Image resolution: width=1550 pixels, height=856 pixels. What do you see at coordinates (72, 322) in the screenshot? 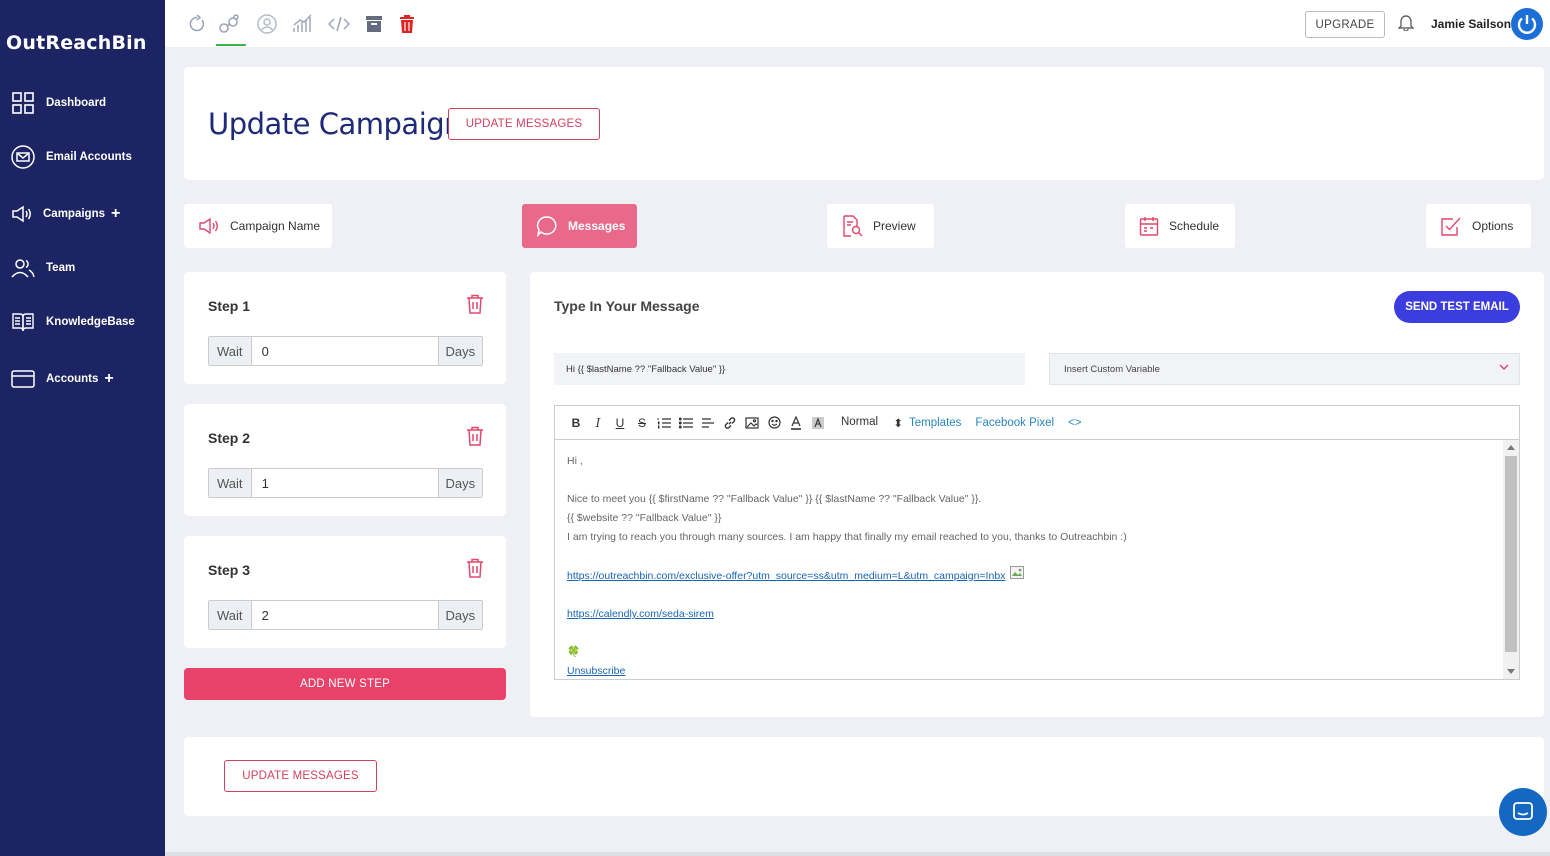
I see `sidebar-item-knowledgebase: KnowledgeBase` at bounding box center [72, 322].